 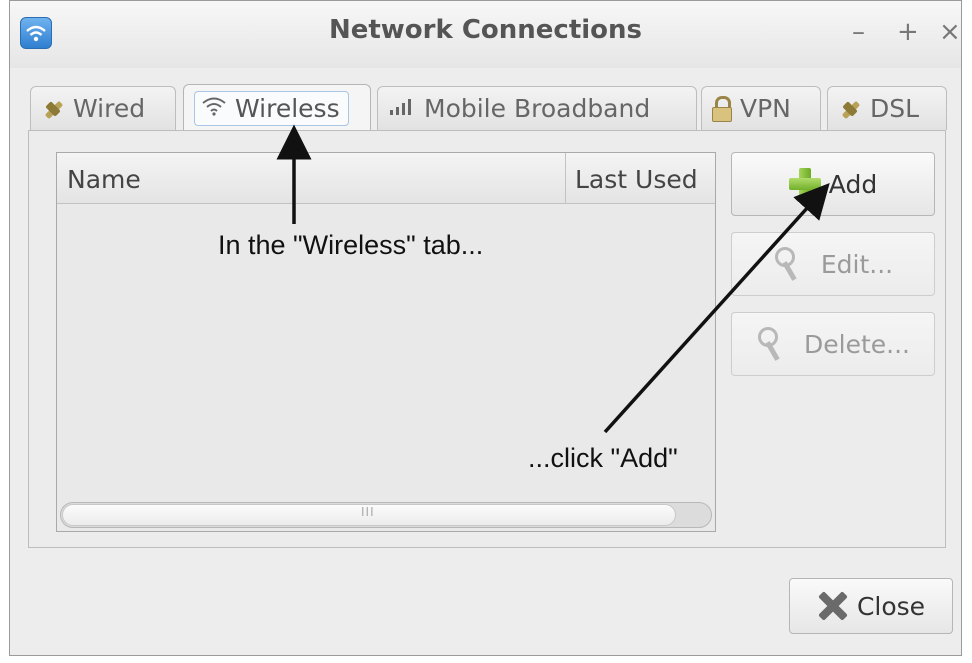 What do you see at coordinates (832, 606) in the screenshot?
I see `close-x-icon` at bounding box center [832, 606].